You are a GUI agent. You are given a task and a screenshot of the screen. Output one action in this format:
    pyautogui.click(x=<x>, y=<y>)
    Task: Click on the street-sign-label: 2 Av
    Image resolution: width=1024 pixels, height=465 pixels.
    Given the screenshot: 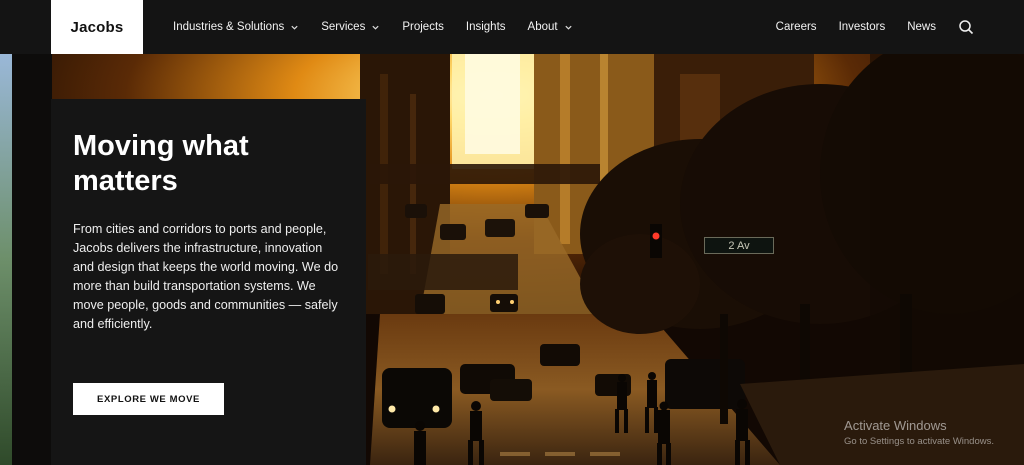 What is the action you would take?
    pyautogui.click(x=739, y=245)
    